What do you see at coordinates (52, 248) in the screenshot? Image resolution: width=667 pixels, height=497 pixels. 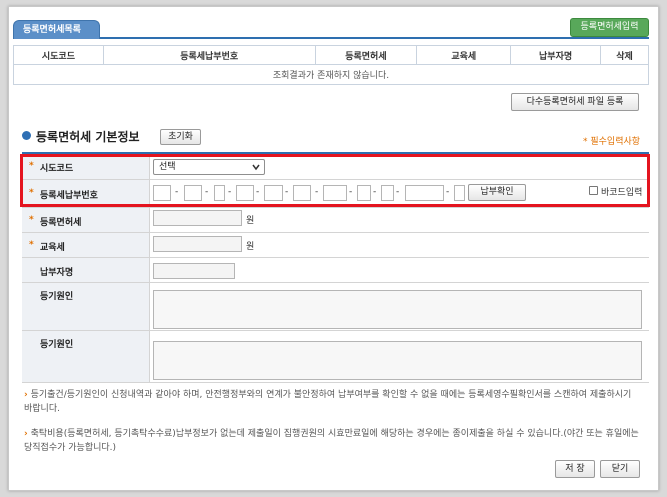 I see `edu-tax-label: 교육세` at bounding box center [52, 248].